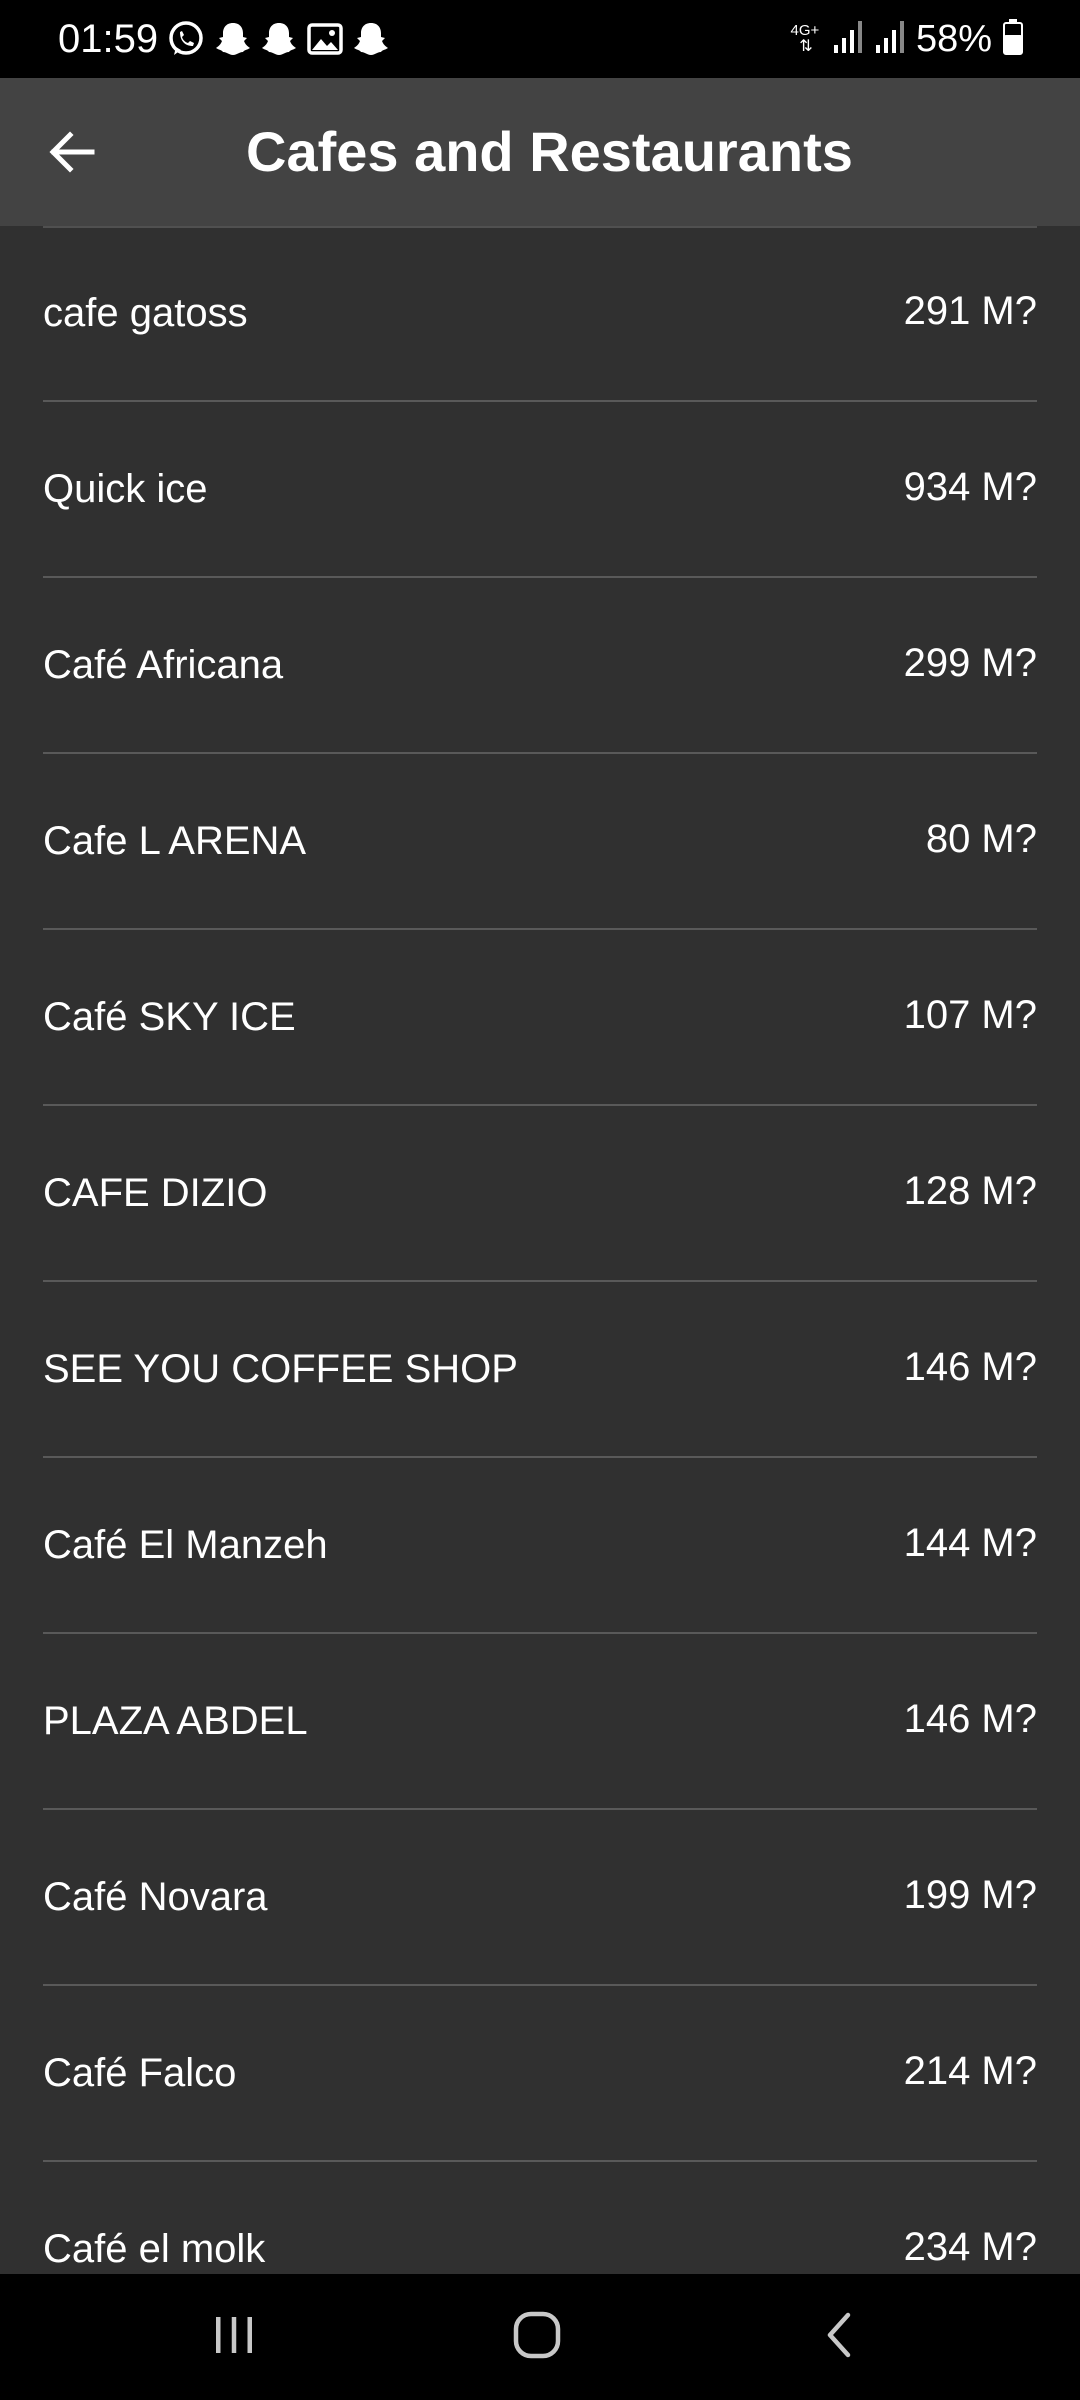 This screenshot has height=2400, width=1080. What do you see at coordinates (970, 1895) in the screenshot?
I see `place-distance: 199 M?` at bounding box center [970, 1895].